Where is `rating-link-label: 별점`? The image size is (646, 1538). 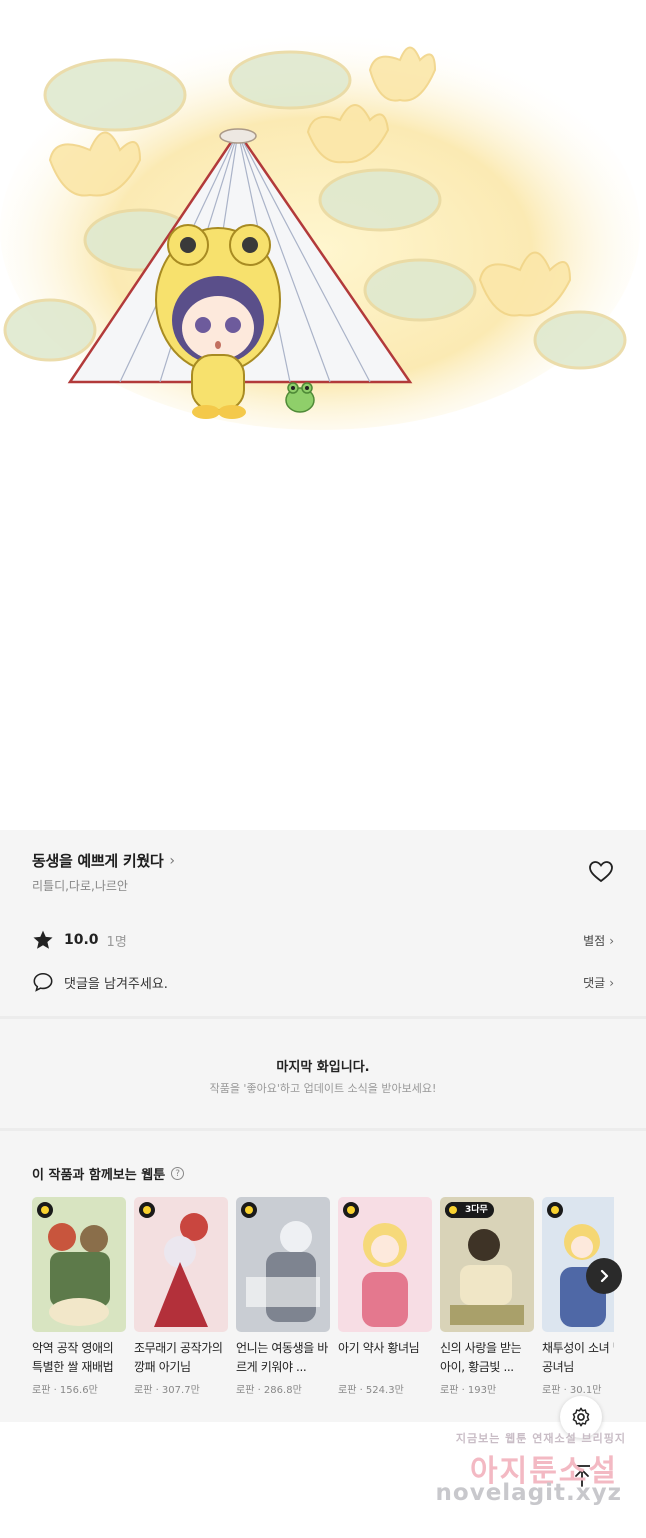
rating-link-label: 별점 is located at coordinates (594, 940).